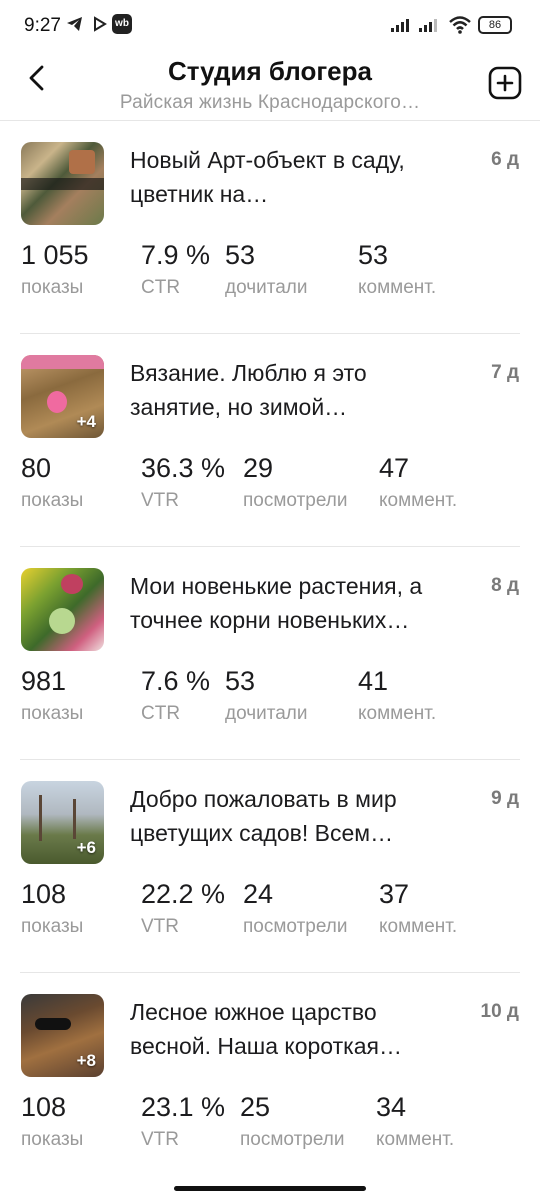  What do you see at coordinates (62, 1035) in the screenshot?
I see `post-thumbnail: +8` at bounding box center [62, 1035].